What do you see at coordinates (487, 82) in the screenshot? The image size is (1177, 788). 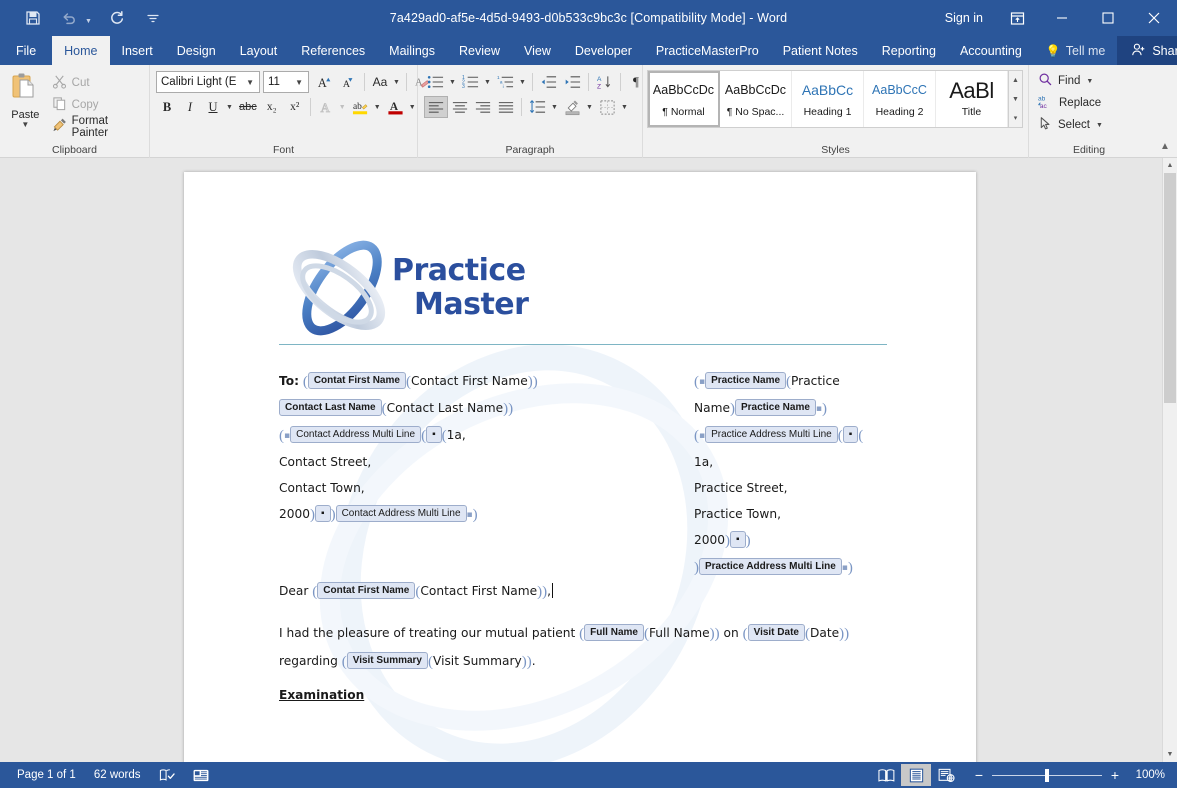 I see `numbering-chevron-down-icon: ▼` at bounding box center [487, 82].